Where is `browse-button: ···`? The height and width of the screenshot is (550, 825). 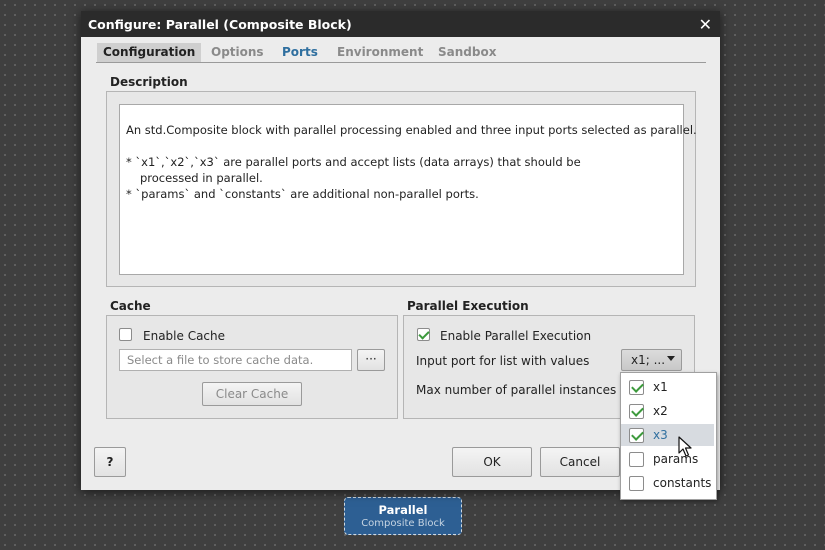 browse-button: ··· is located at coordinates (371, 360).